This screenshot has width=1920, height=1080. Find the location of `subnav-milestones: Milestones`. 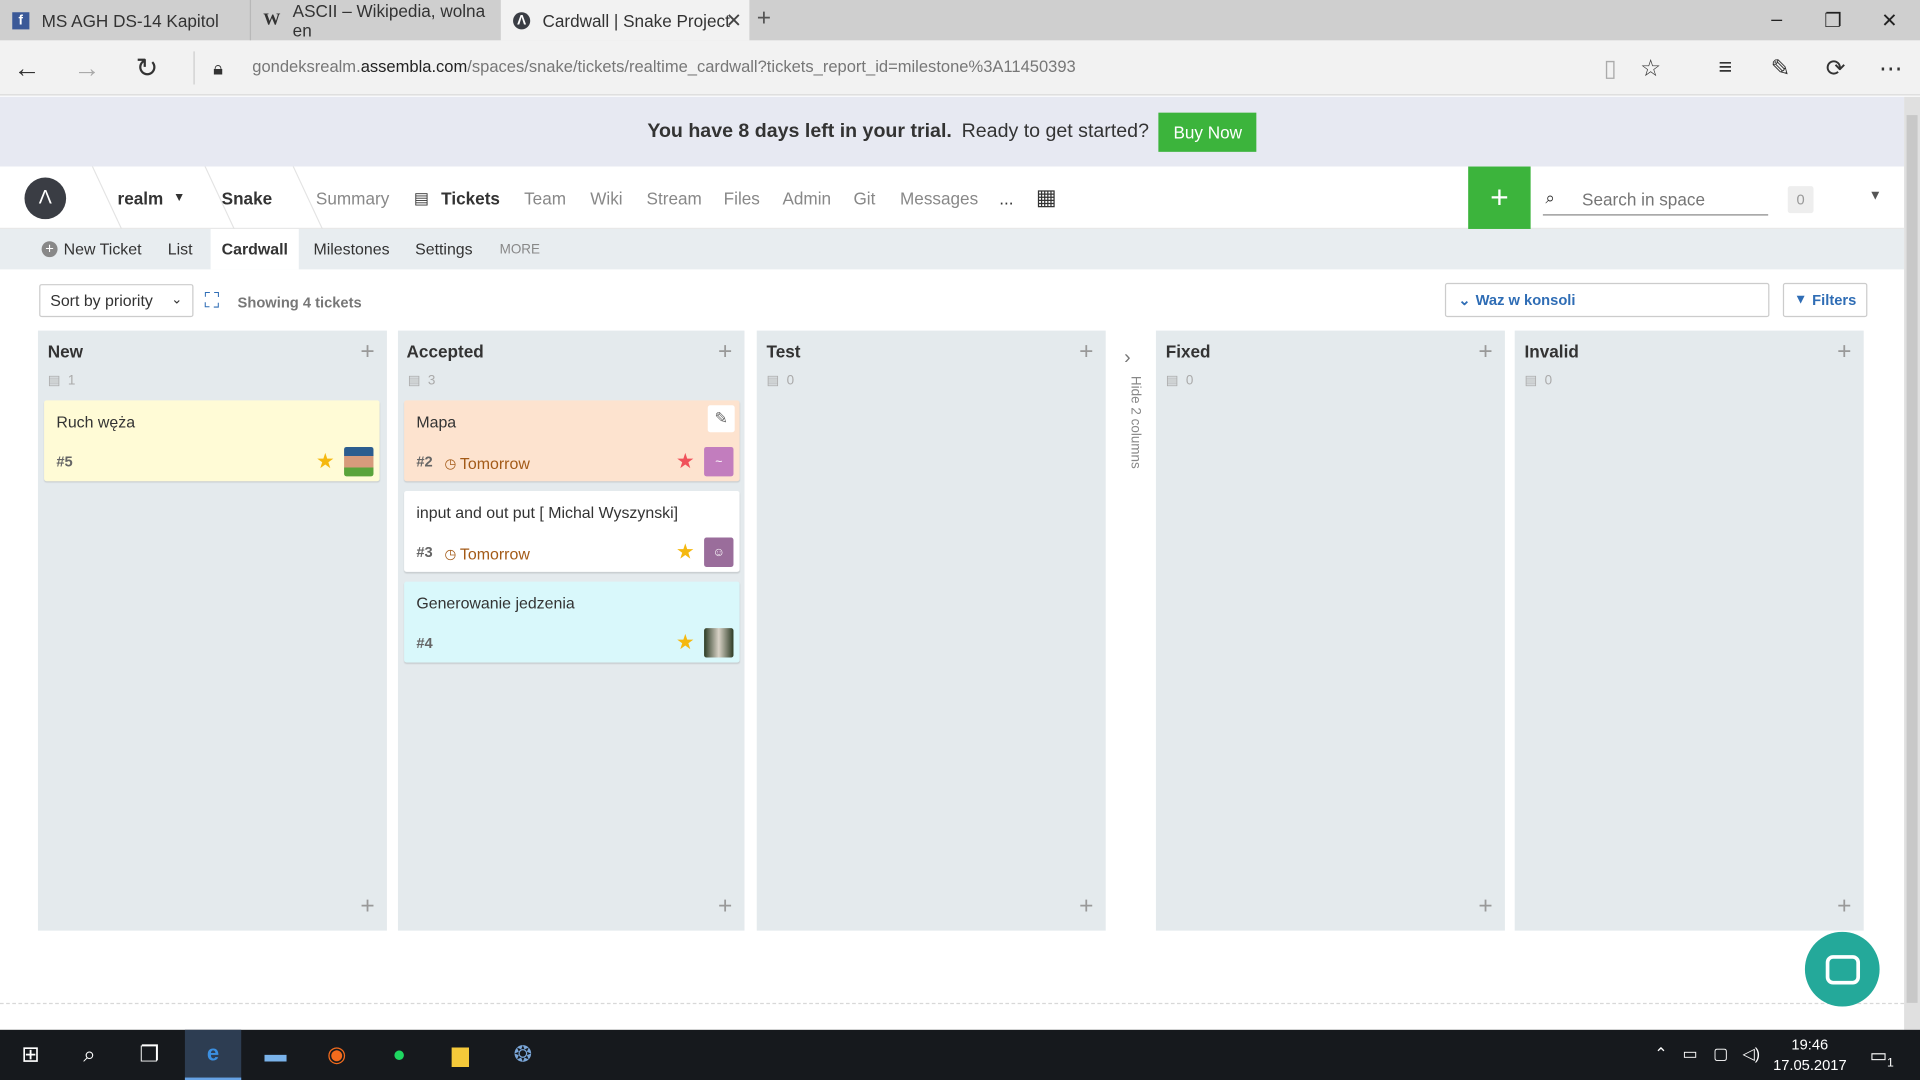

subnav-milestones: Milestones is located at coordinates (351, 249).